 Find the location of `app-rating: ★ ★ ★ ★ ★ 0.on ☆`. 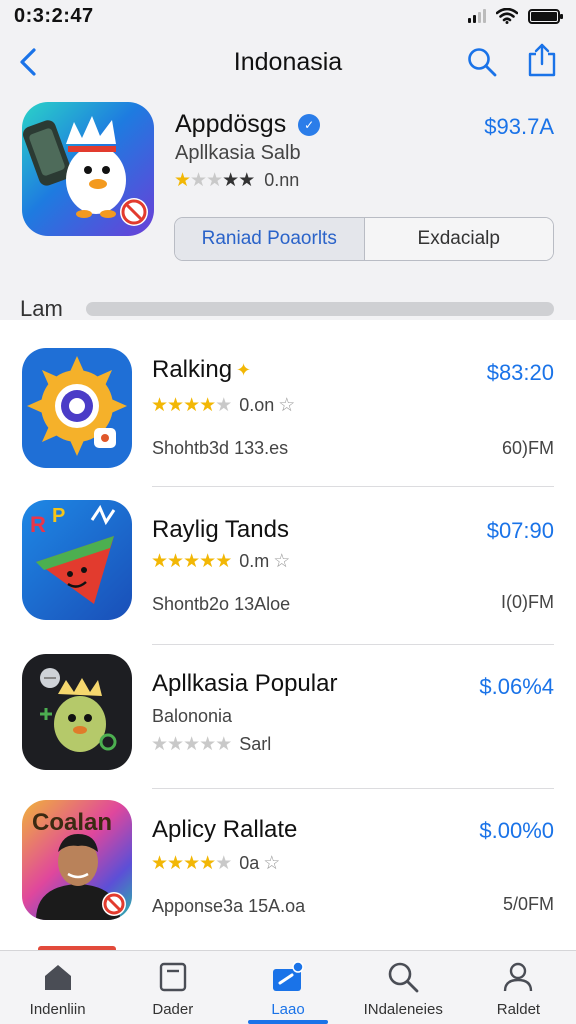

app-rating: ★ ★ ★ ★ ★ 0.on ☆ is located at coordinates (223, 405).